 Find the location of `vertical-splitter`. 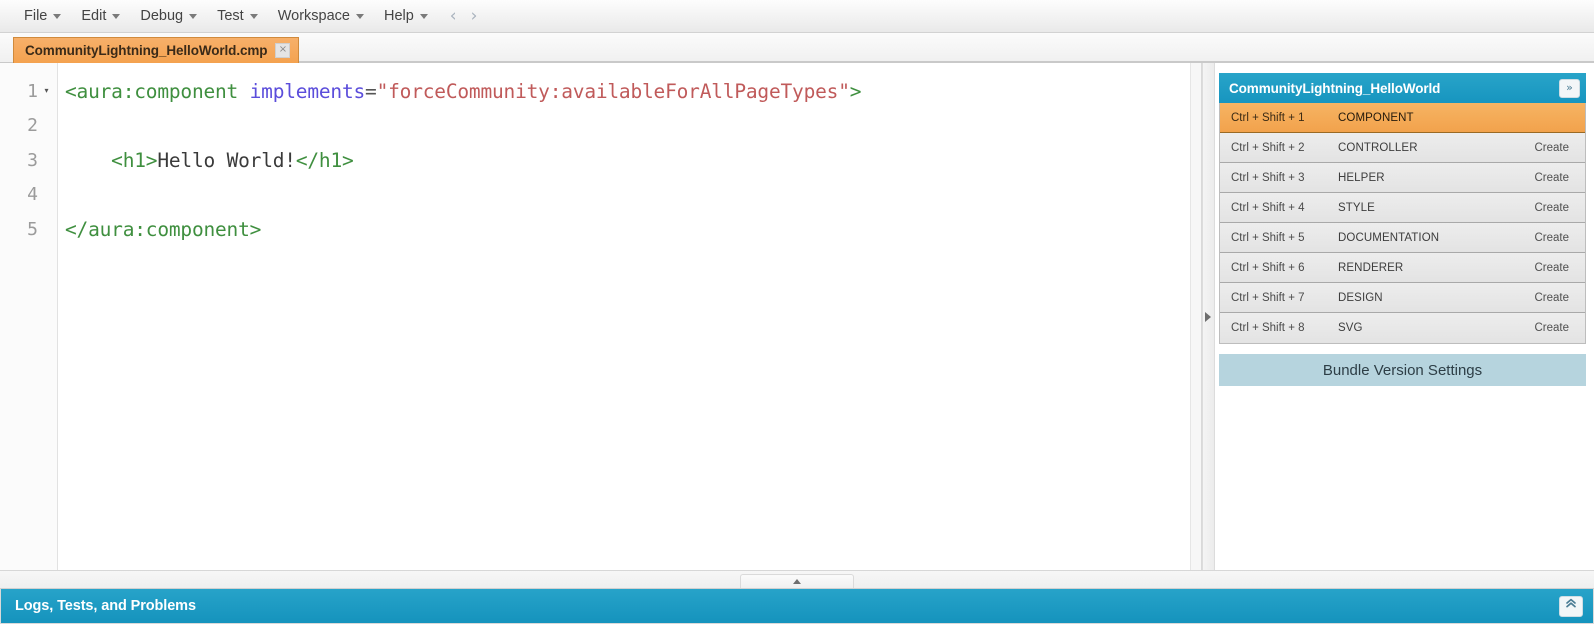

vertical-splitter is located at coordinates (1208, 316).